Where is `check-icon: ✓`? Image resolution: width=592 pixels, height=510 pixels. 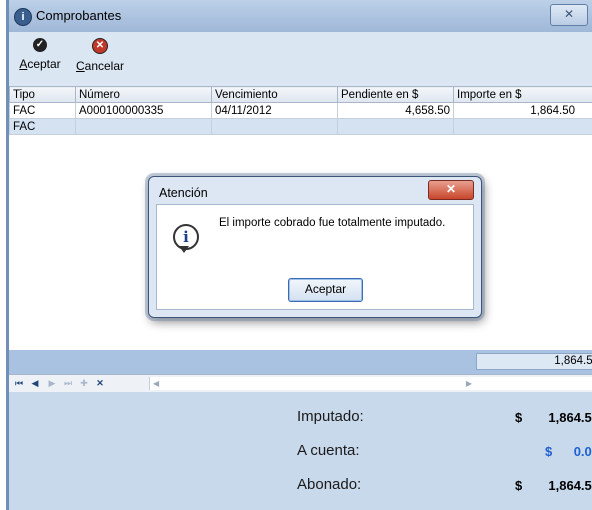
check-icon: ✓ is located at coordinates (40, 45).